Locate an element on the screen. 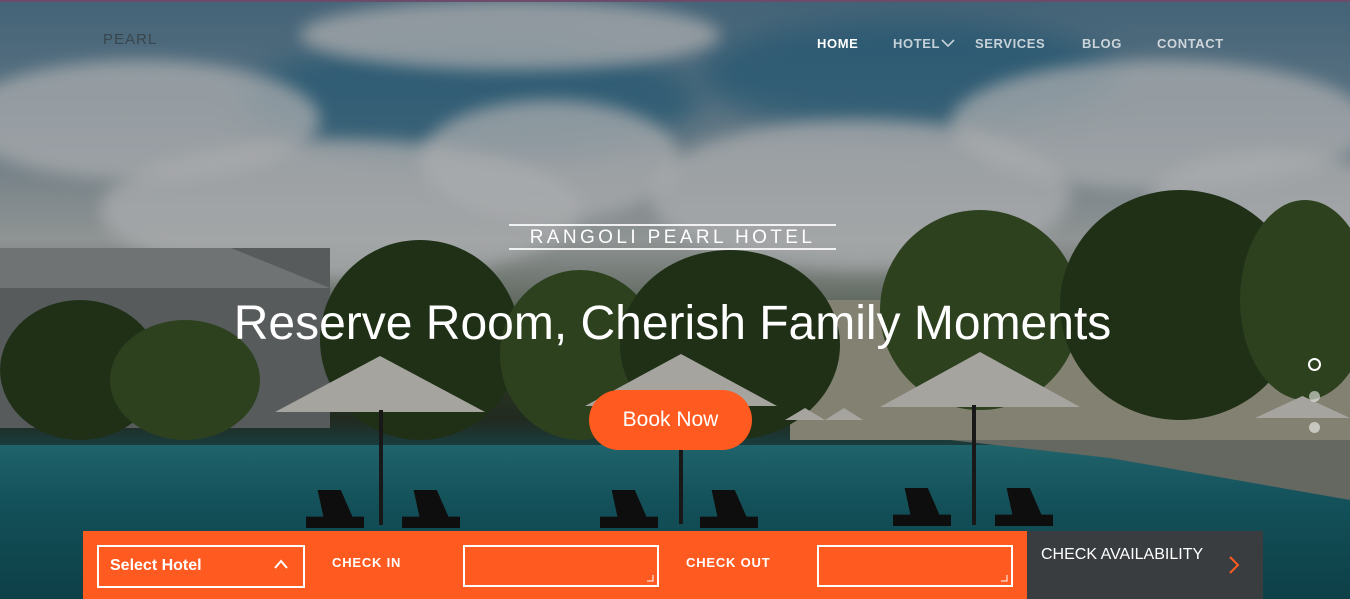  check-out-label: CHECK OUT is located at coordinates (728, 562).